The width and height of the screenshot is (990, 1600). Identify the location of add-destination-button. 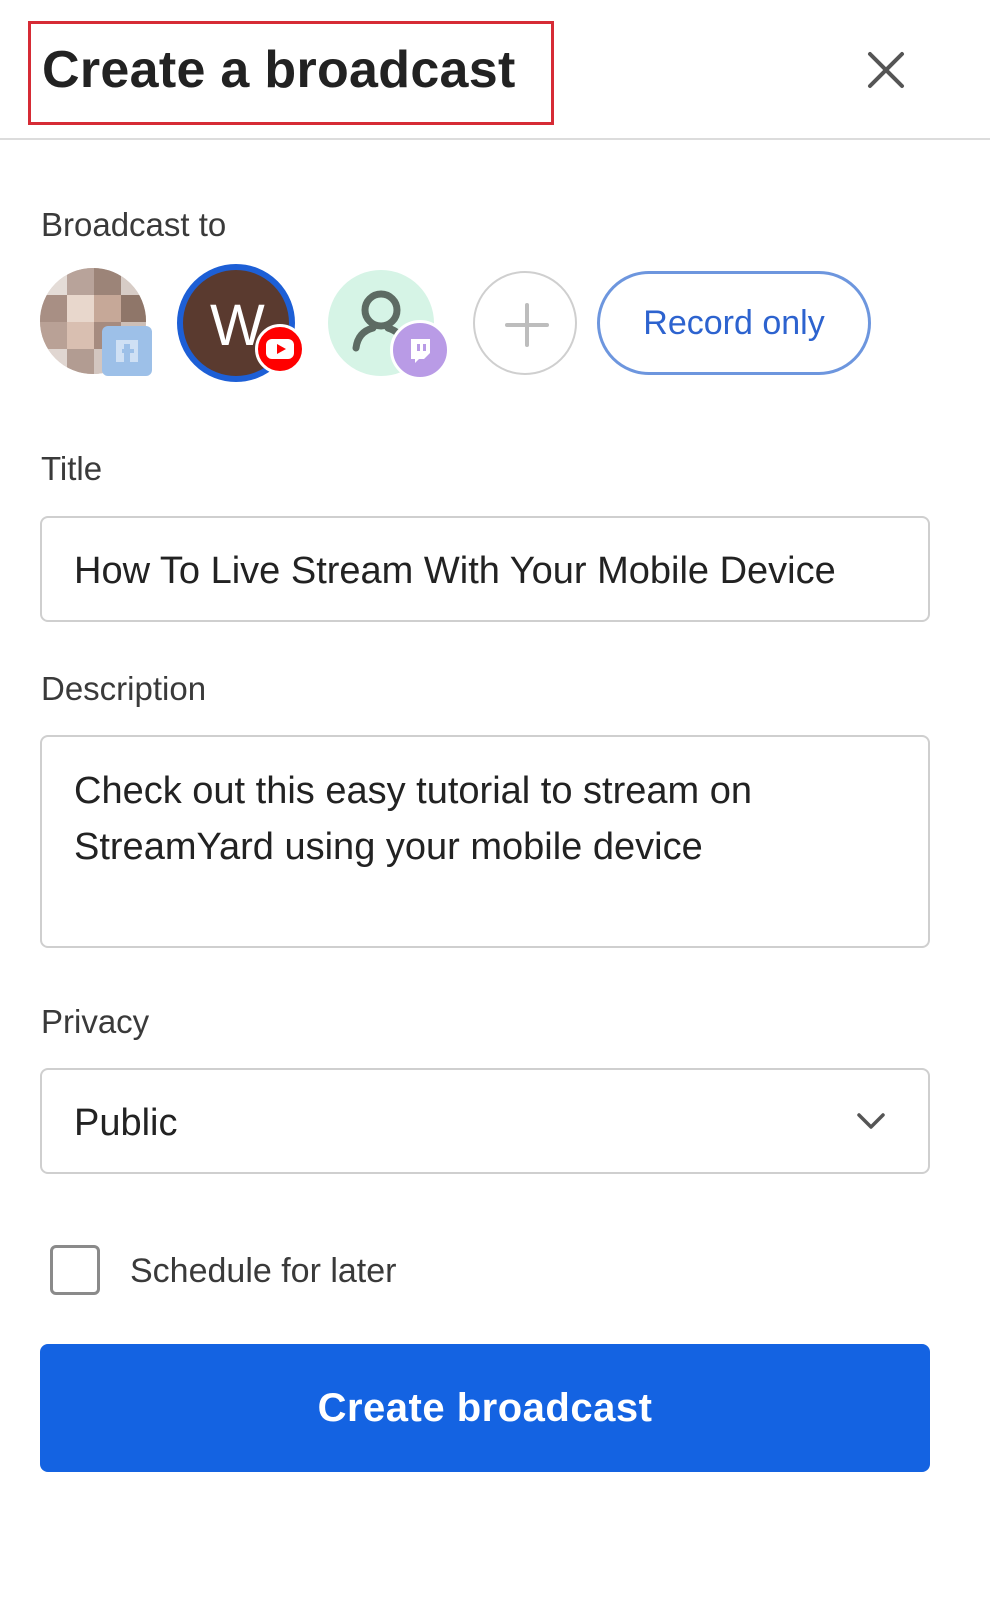
(525, 323).